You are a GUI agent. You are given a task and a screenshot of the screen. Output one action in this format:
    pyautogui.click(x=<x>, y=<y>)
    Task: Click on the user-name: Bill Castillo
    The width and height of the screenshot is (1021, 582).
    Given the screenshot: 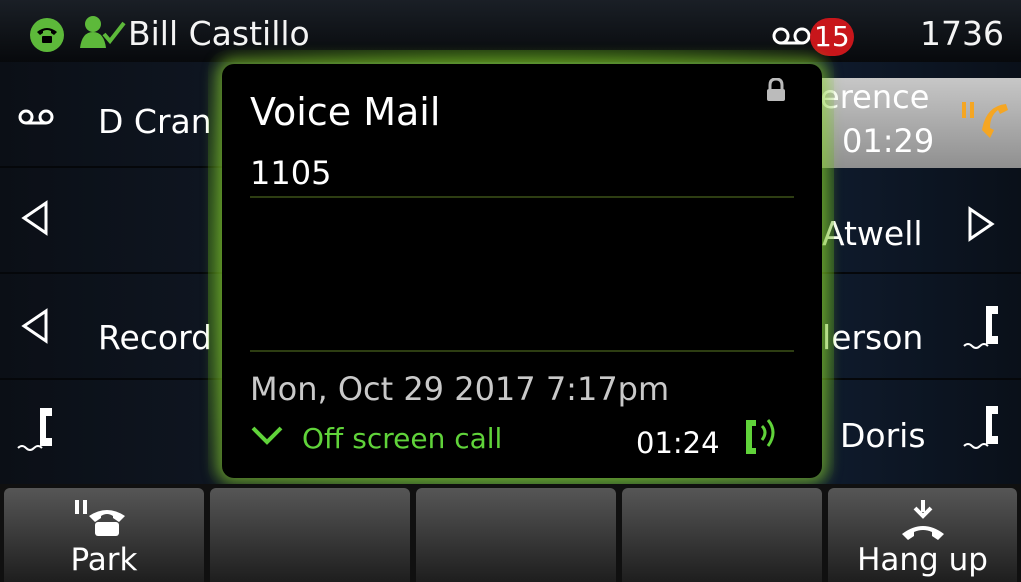 What is the action you would take?
    pyautogui.click(x=219, y=33)
    